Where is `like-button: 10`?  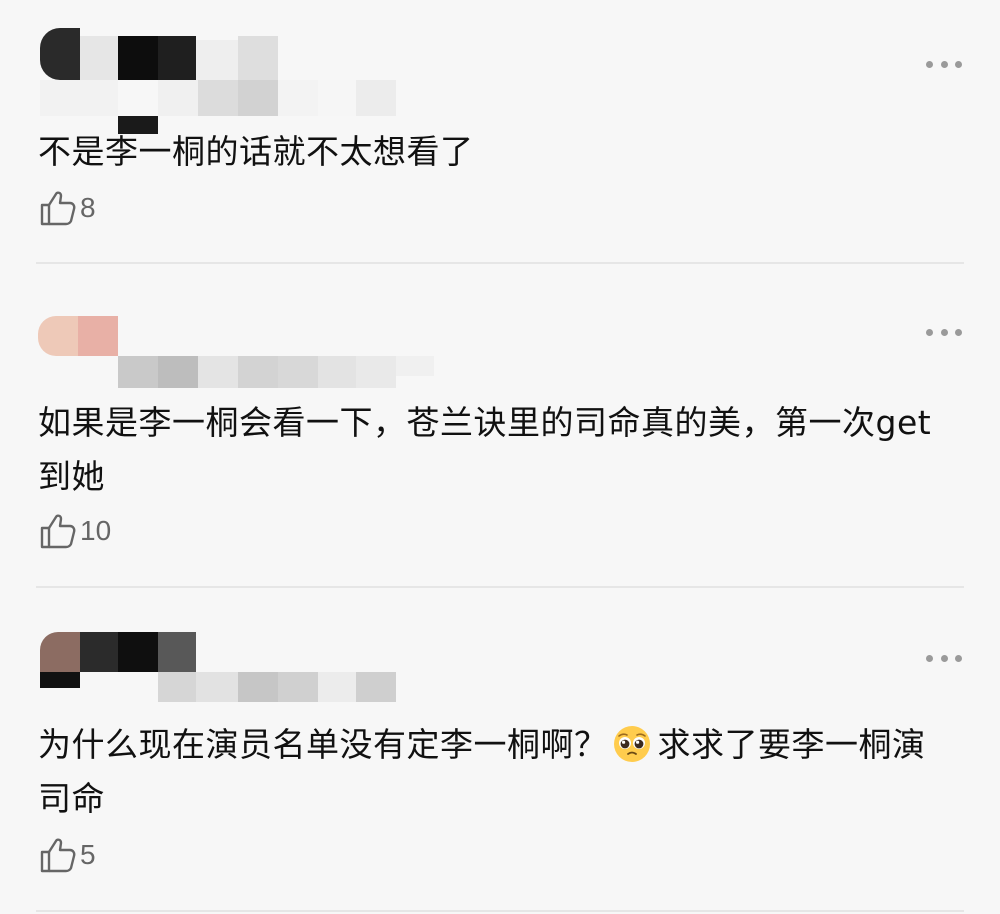
like-button: 10 is located at coordinates (74, 531).